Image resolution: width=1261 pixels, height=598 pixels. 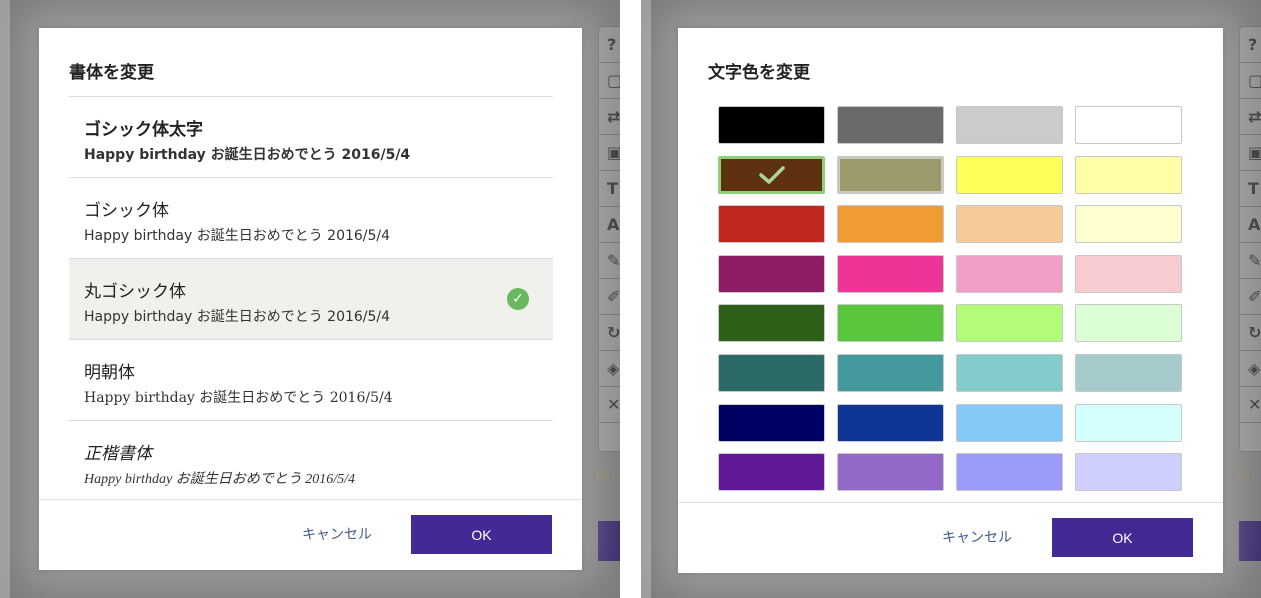 What do you see at coordinates (118, 453) in the screenshot?
I see `font-option-name: 正楷書体` at bounding box center [118, 453].